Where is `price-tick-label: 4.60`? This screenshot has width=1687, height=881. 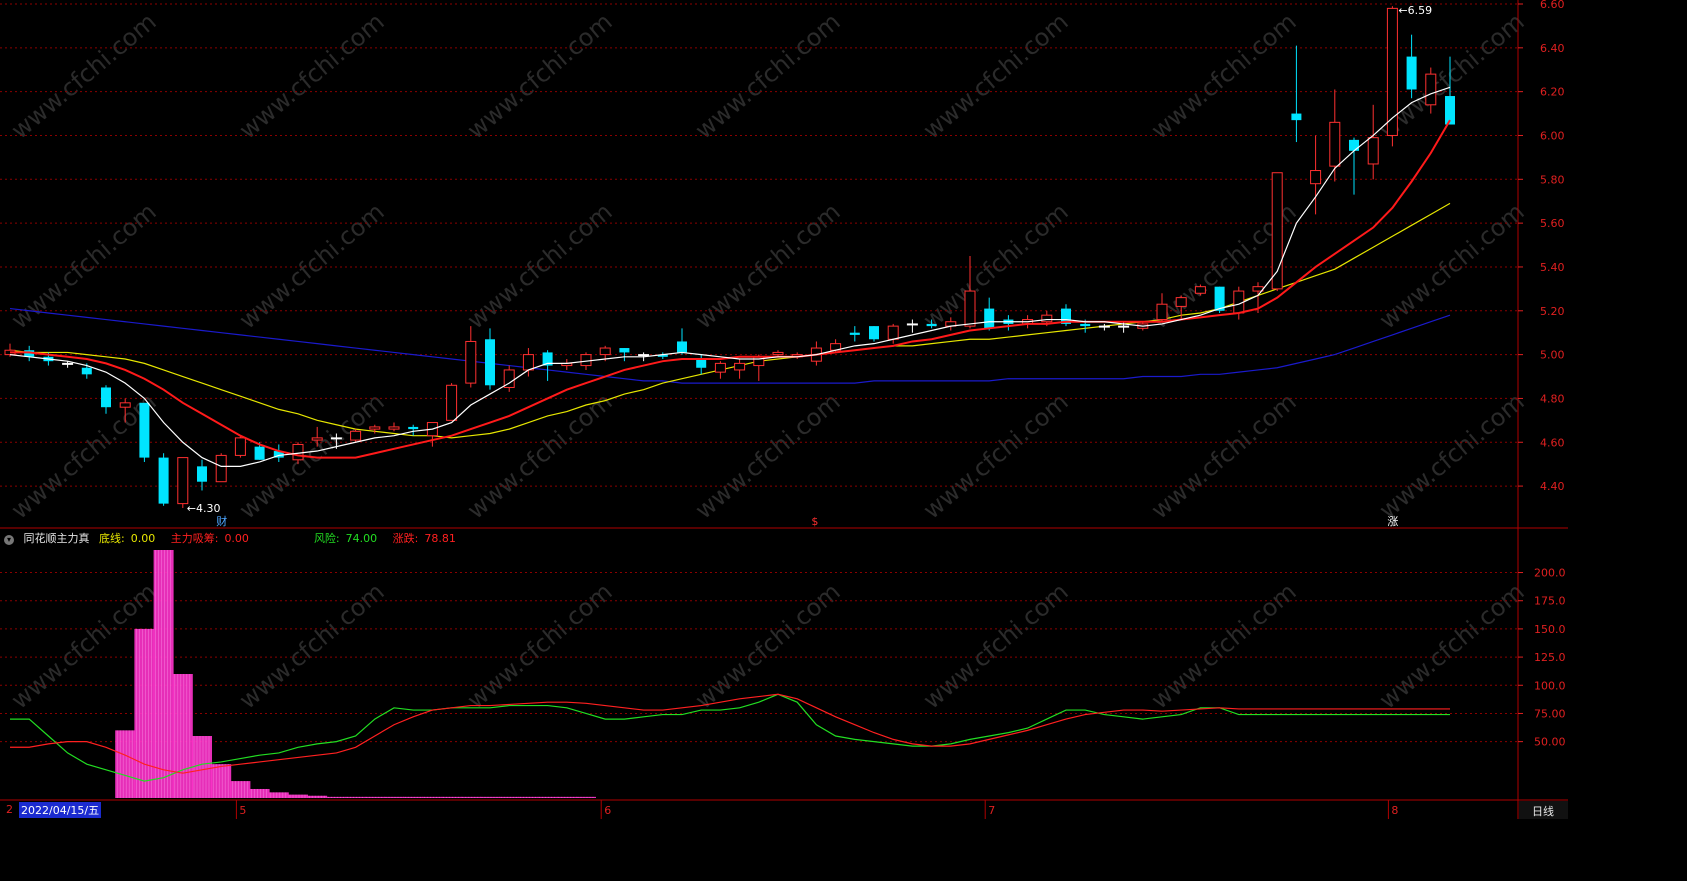
price-tick-label: 4.60 is located at coordinates (1552, 442).